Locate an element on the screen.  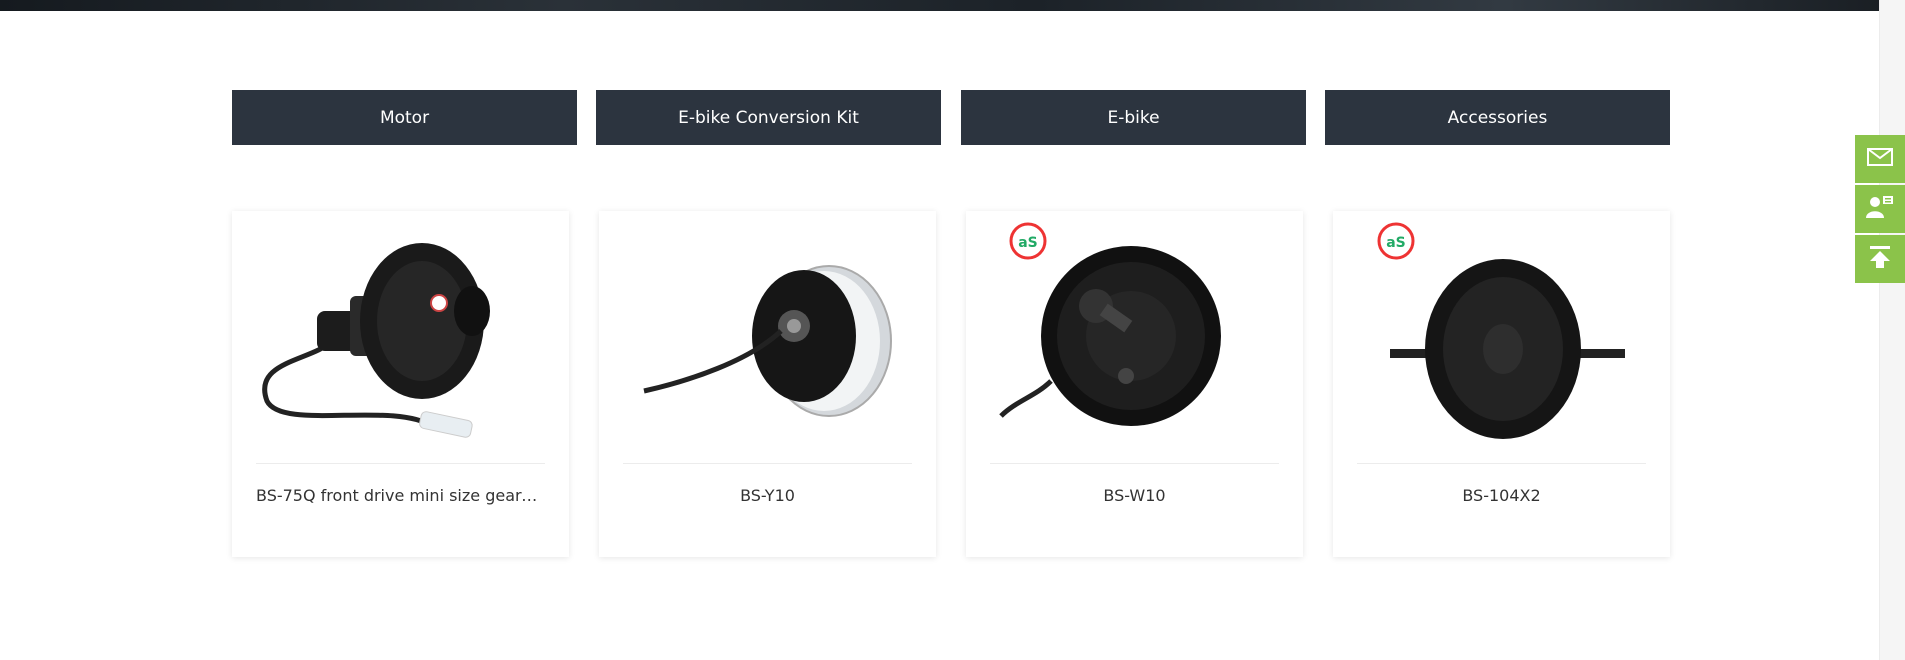
tab-motor: Motor is located at coordinates (404, 117).